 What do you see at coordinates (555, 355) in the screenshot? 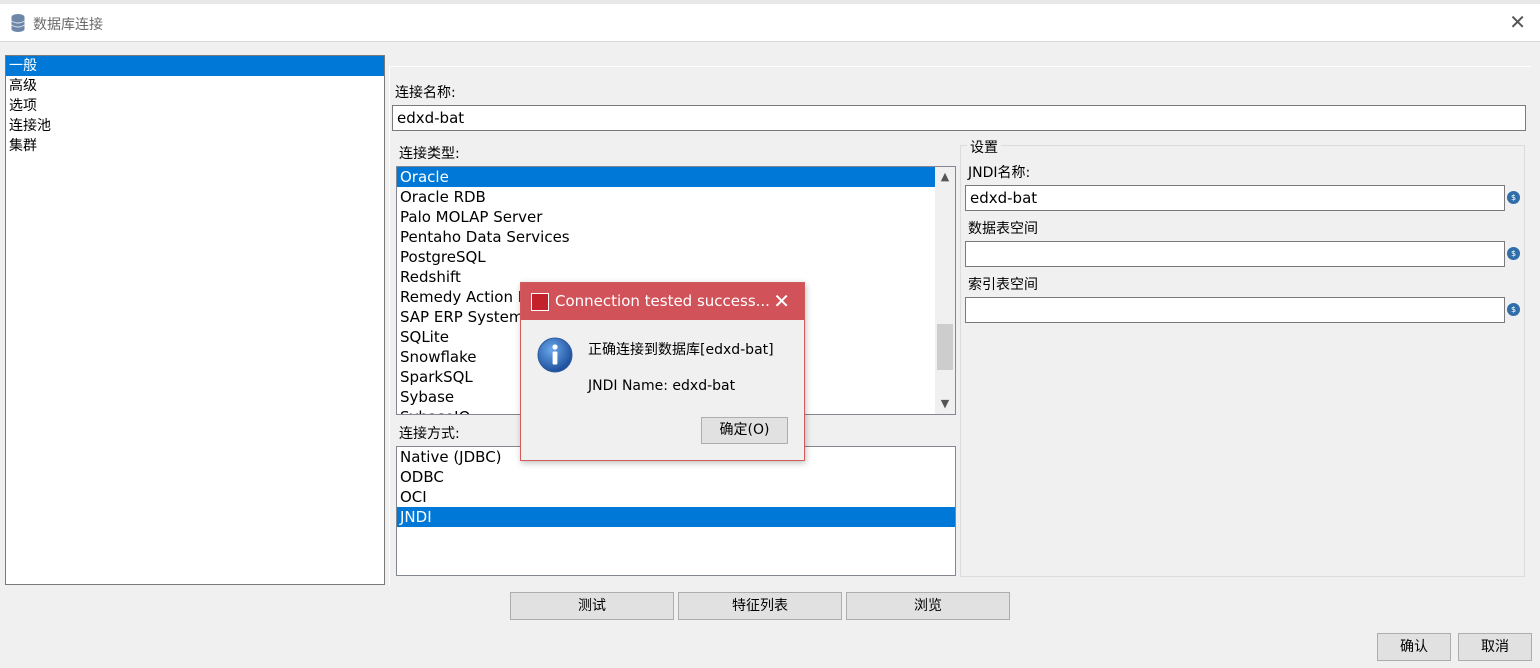
I see `information-icon` at bounding box center [555, 355].